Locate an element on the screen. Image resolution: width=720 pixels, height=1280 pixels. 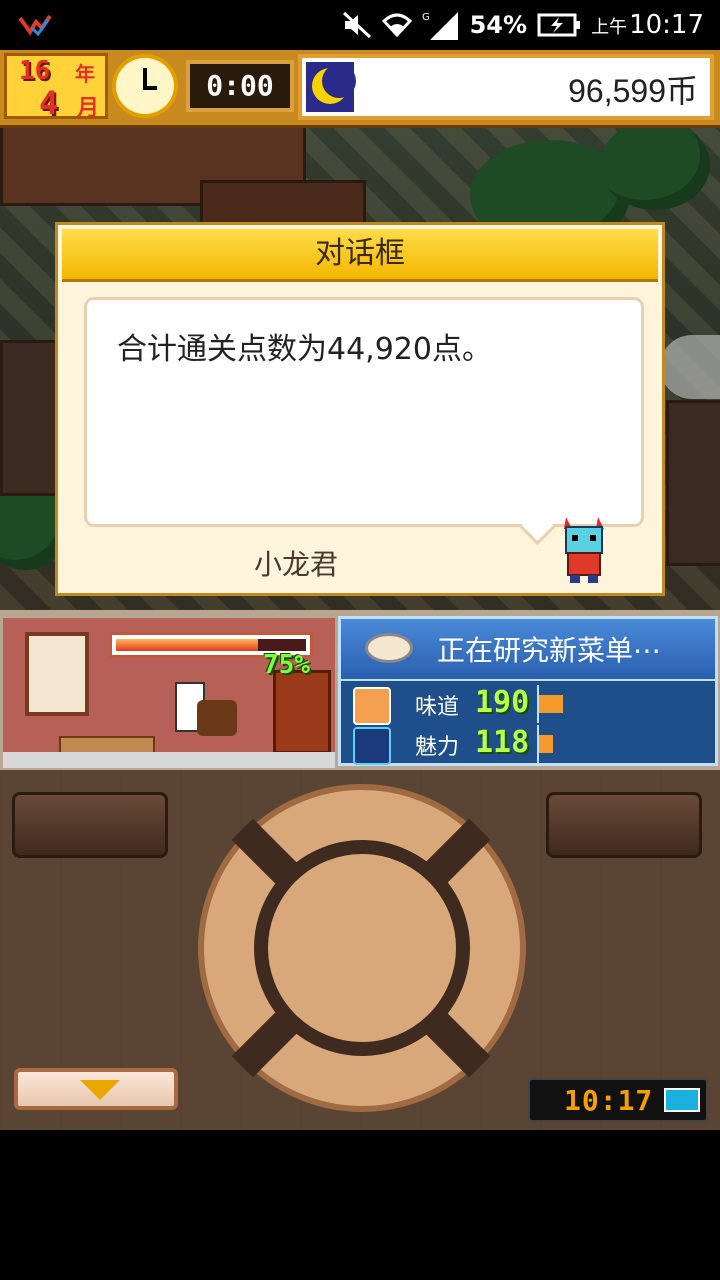
wooden-cabinet is located at coordinates (302, 712).